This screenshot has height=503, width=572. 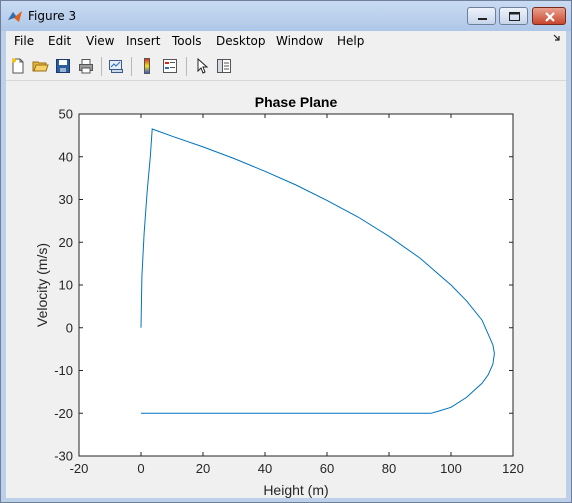 I want to click on menu-desktop: Desktop, so click(x=241, y=41).